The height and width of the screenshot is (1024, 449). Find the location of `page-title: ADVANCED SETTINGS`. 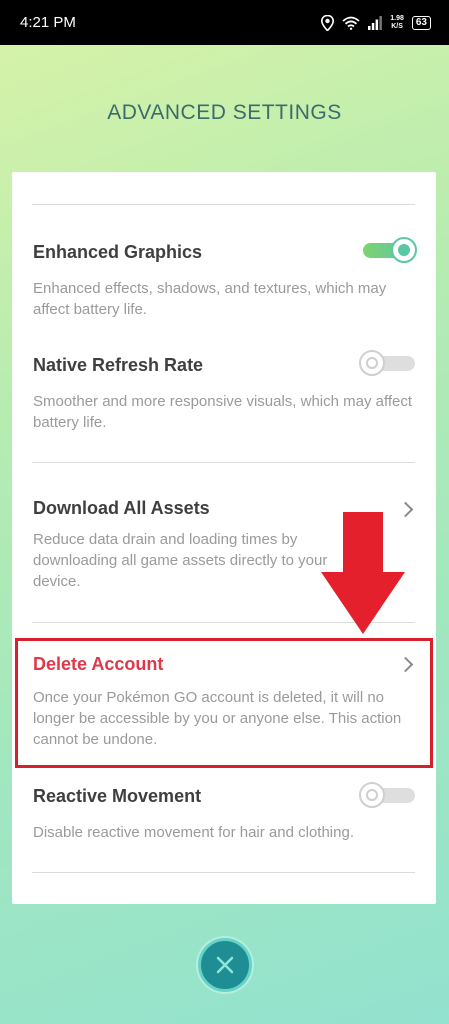

page-title: ADVANCED SETTINGS is located at coordinates (224, 112).